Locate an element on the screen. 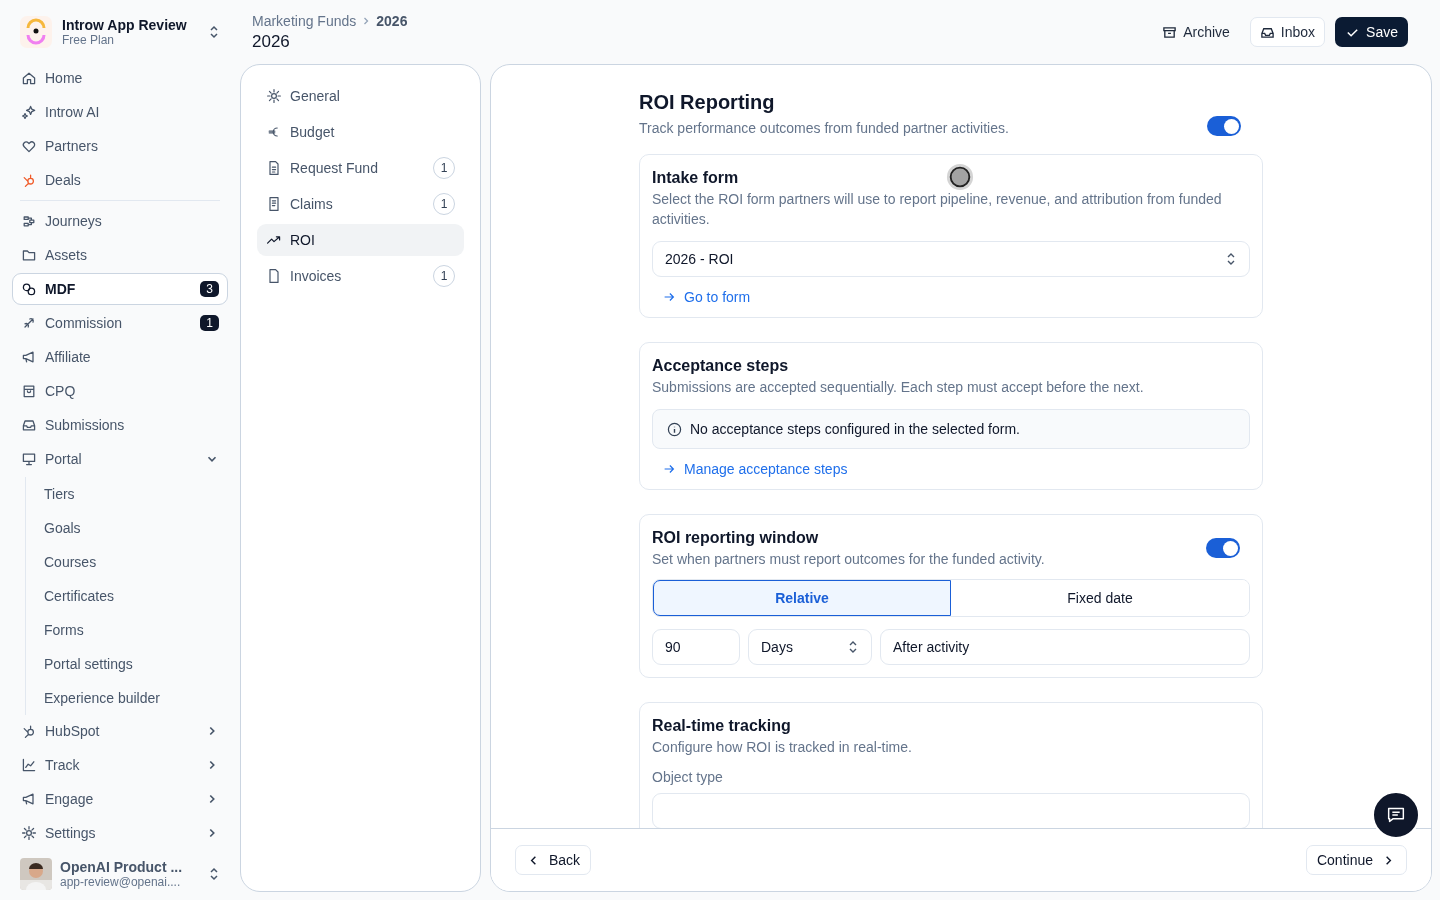 The width and height of the screenshot is (1440, 900). heart-icon is located at coordinates (29, 146).